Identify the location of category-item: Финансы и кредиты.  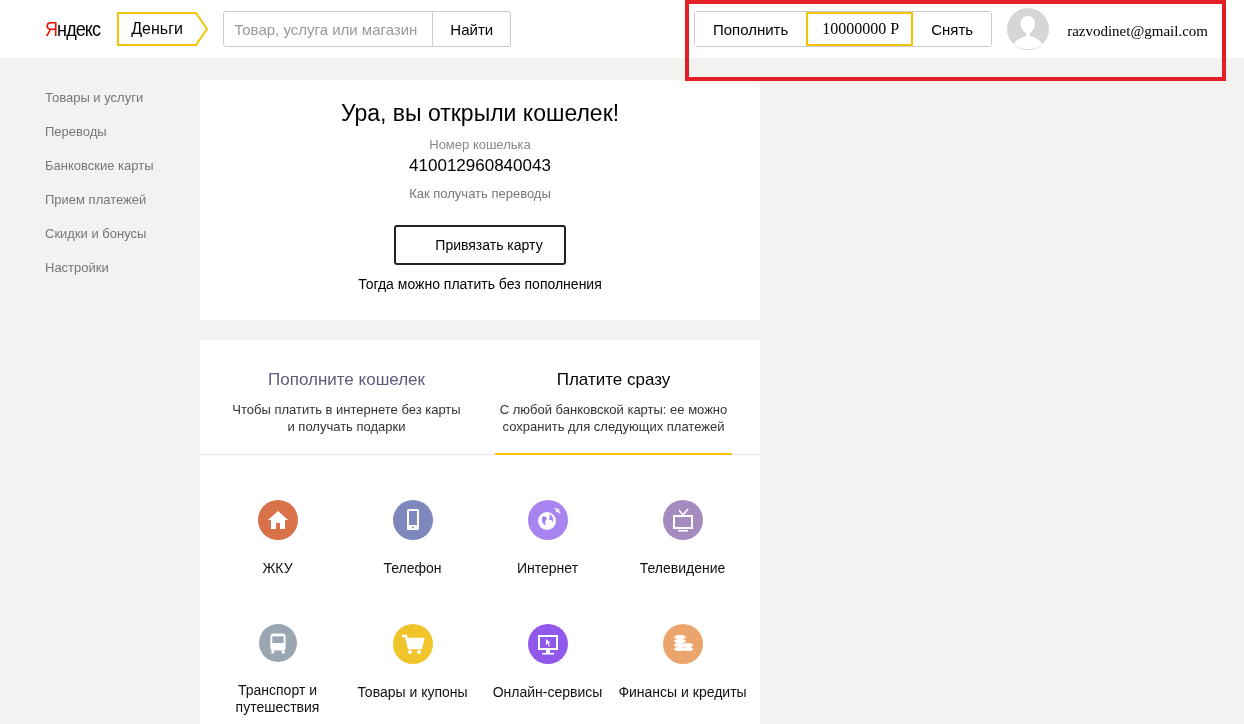
(682, 670).